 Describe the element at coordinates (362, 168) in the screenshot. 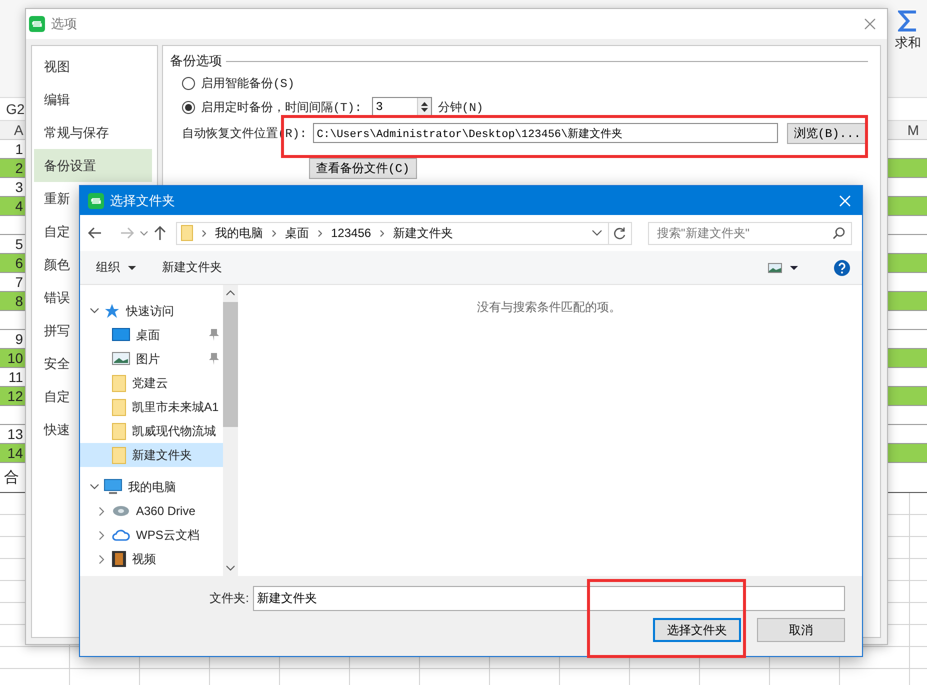

I see `view-backup-button: 查看备份文件(C)` at that location.